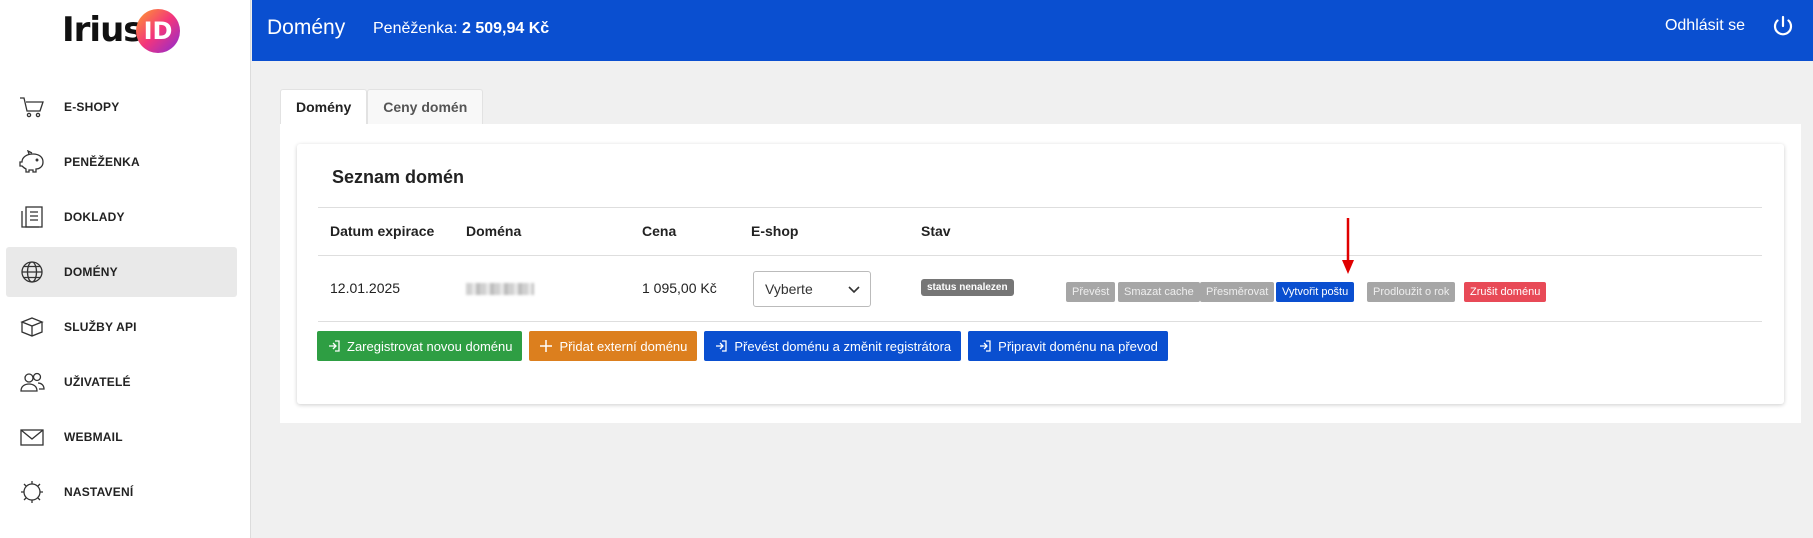 The image size is (1813, 538). Describe the element at coordinates (121, 272) in the screenshot. I see `sidebar-item-domeny: DOMÉNY` at that location.